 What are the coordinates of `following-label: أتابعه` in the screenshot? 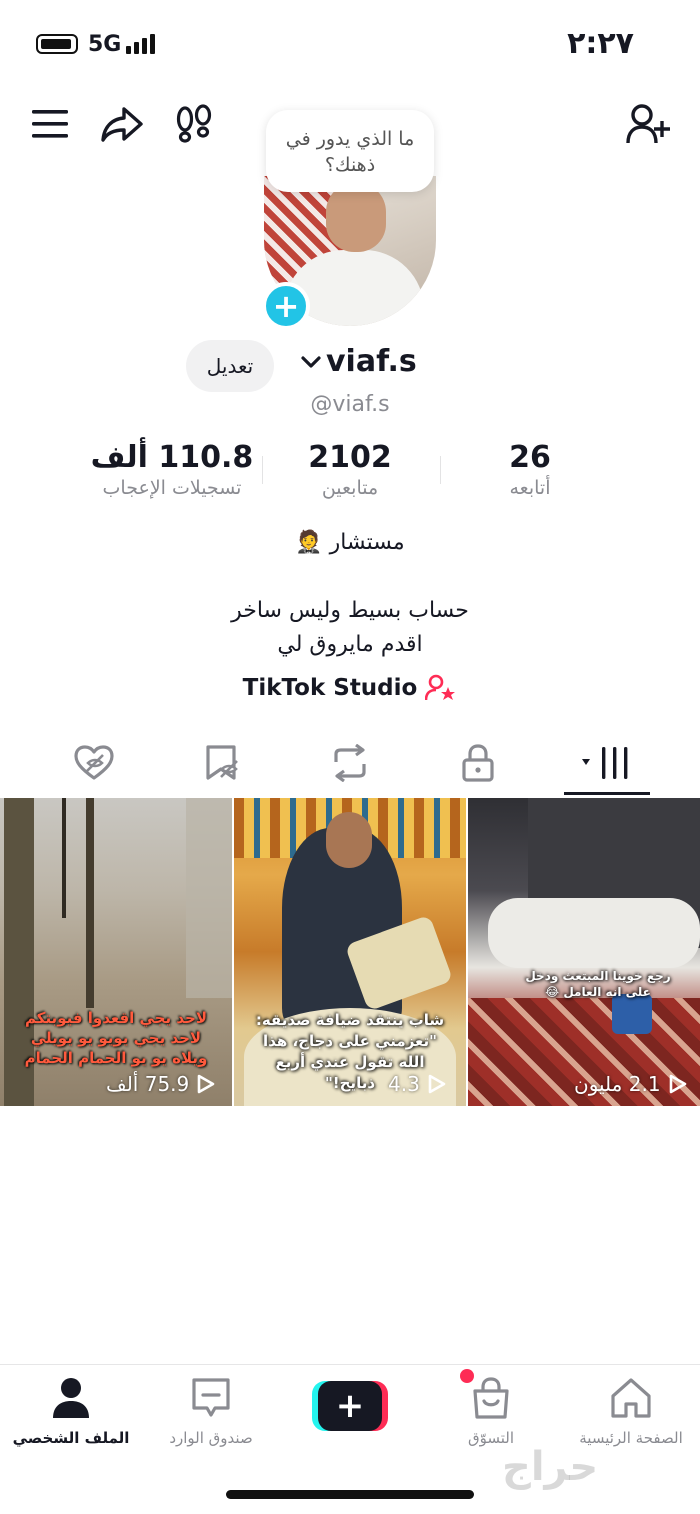 It's located at (530, 488).